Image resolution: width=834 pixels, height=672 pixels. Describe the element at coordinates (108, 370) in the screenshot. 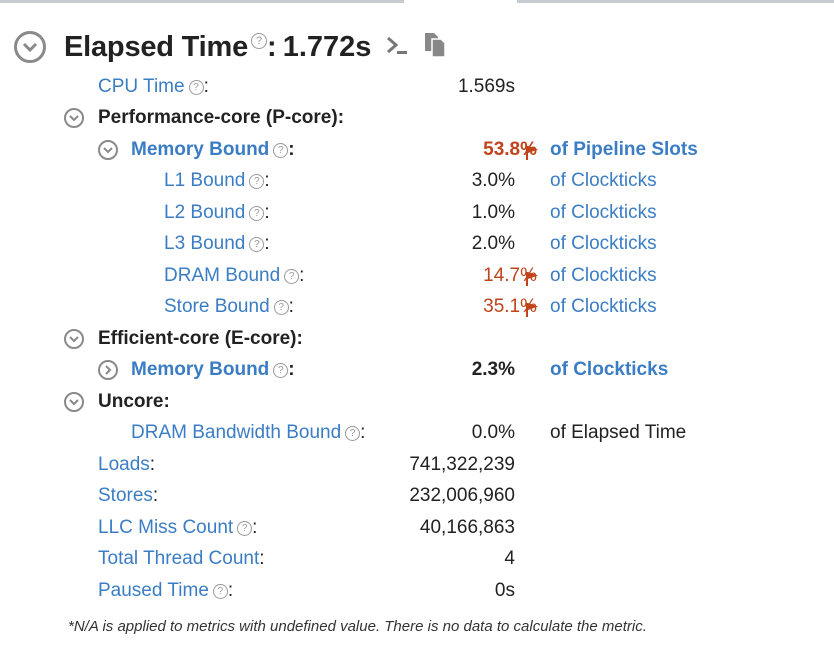

I see `expand-chevron-icon` at that location.